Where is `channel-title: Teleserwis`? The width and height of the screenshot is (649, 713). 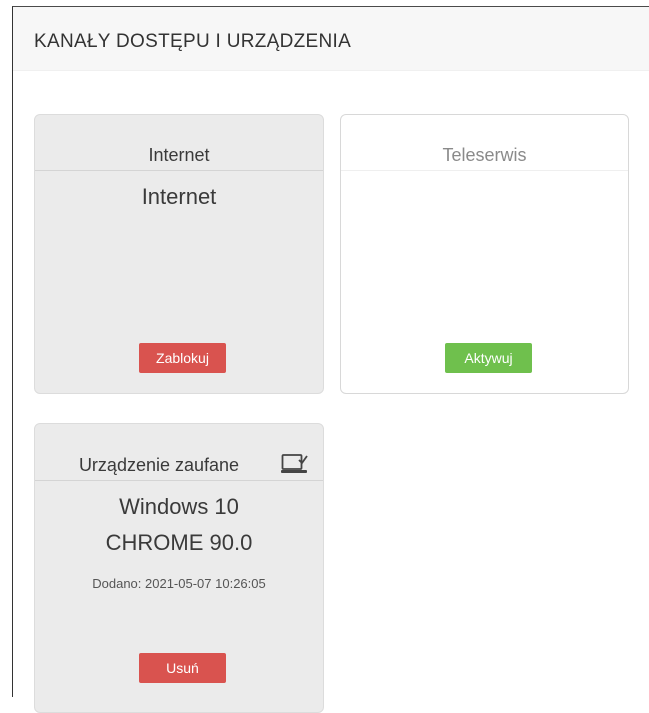
channel-title: Teleserwis is located at coordinates (484, 155).